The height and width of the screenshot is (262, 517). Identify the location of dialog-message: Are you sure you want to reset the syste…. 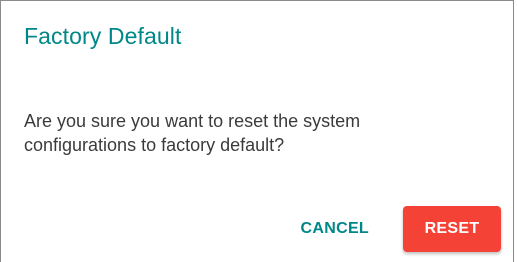
(192, 133).